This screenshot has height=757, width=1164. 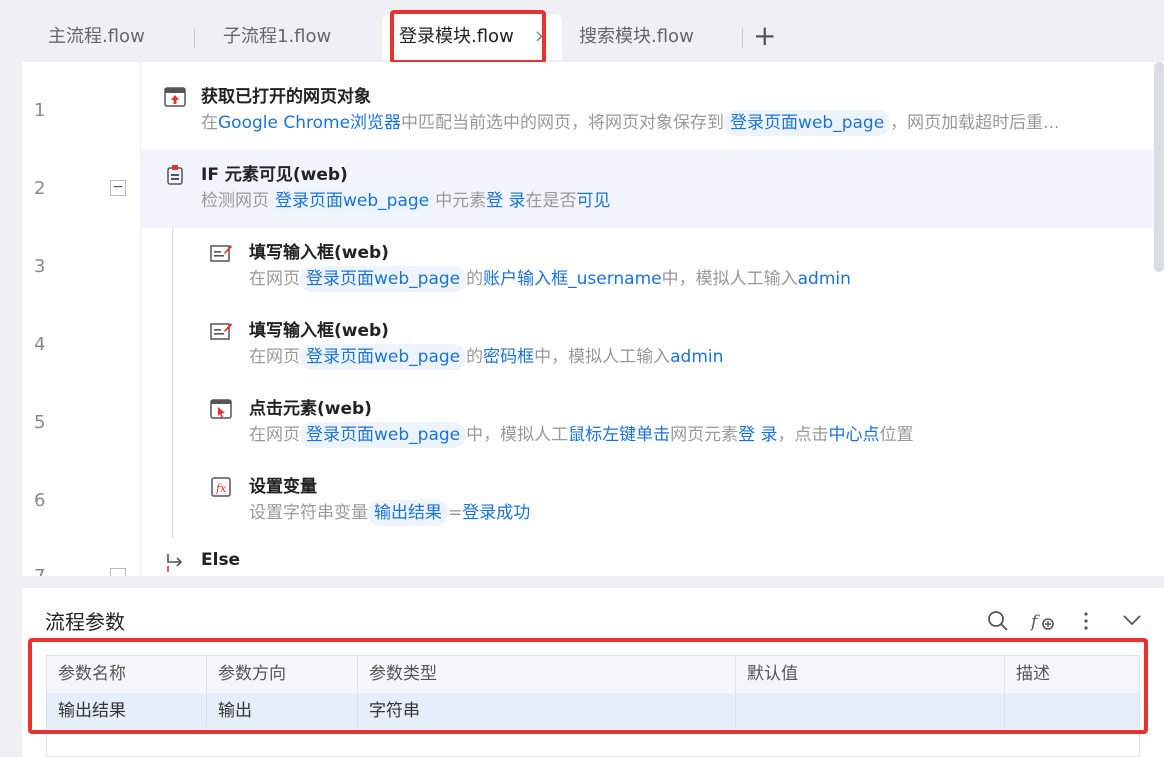 What do you see at coordinates (282, 711) in the screenshot?
I see `param-direction-cell: 输出` at bounding box center [282, 711].